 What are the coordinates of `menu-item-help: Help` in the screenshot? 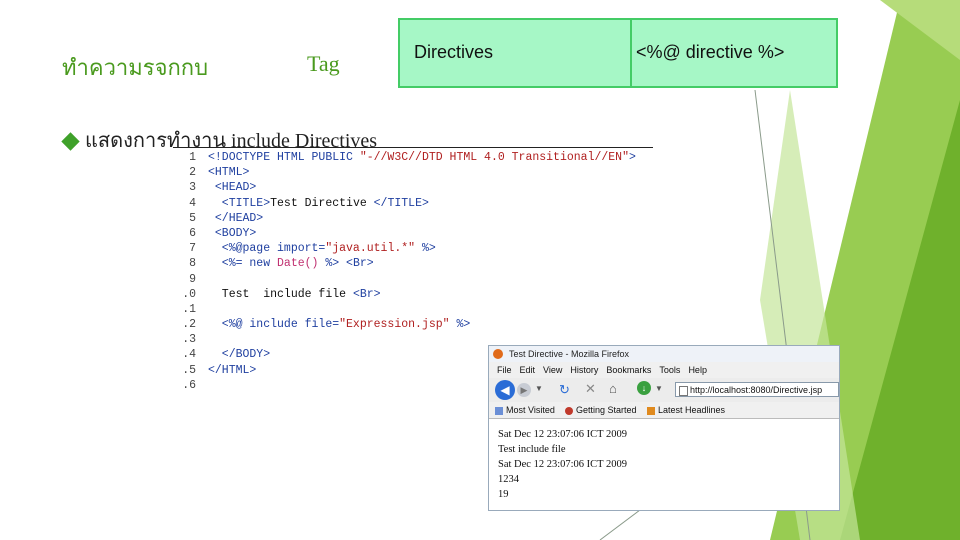 It's located at (697, 370).